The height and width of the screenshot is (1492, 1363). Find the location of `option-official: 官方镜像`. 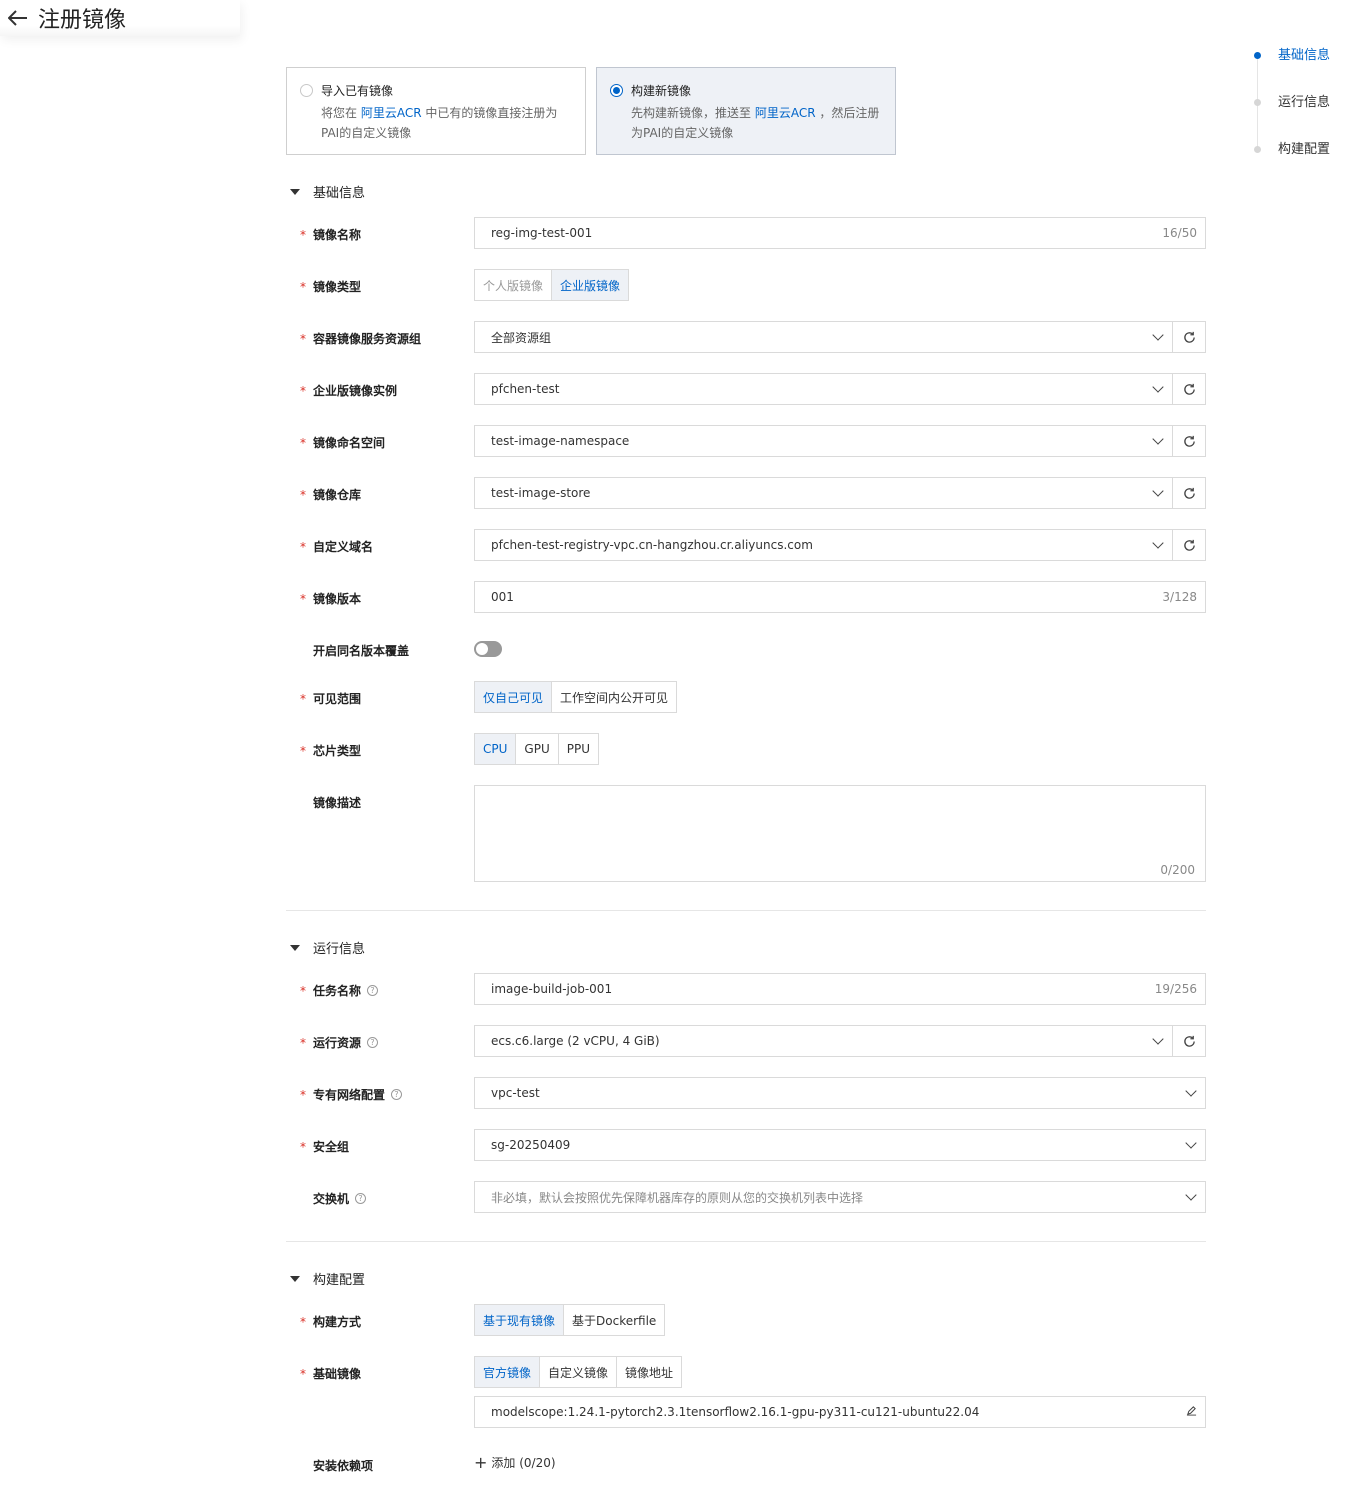

option-official: 官方镜像 is located at coordinates (508, 1372).